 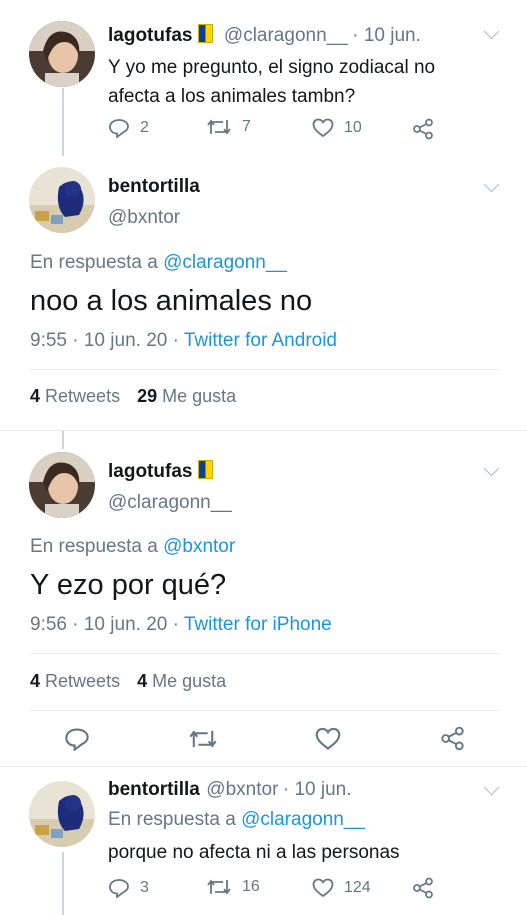 I want to click on likes-count: 29, so click(x=147, y=396).